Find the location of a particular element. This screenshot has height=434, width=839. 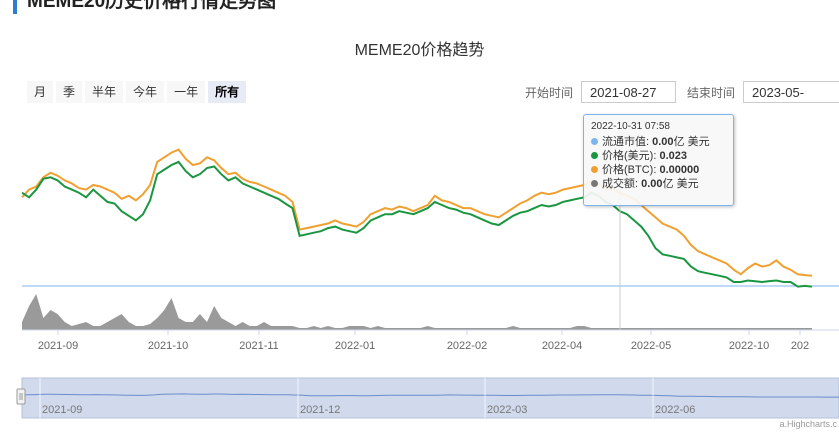

x-axis-tick-label: 2022-10 is located at coordinates (749, 346).